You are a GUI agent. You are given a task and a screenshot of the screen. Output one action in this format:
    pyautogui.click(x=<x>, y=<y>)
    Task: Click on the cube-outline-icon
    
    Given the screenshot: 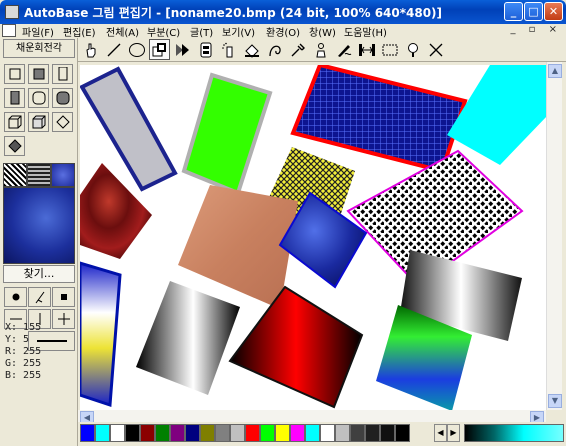 What is the action you would take?
    pyautogui.click(x=14, y=122)
    